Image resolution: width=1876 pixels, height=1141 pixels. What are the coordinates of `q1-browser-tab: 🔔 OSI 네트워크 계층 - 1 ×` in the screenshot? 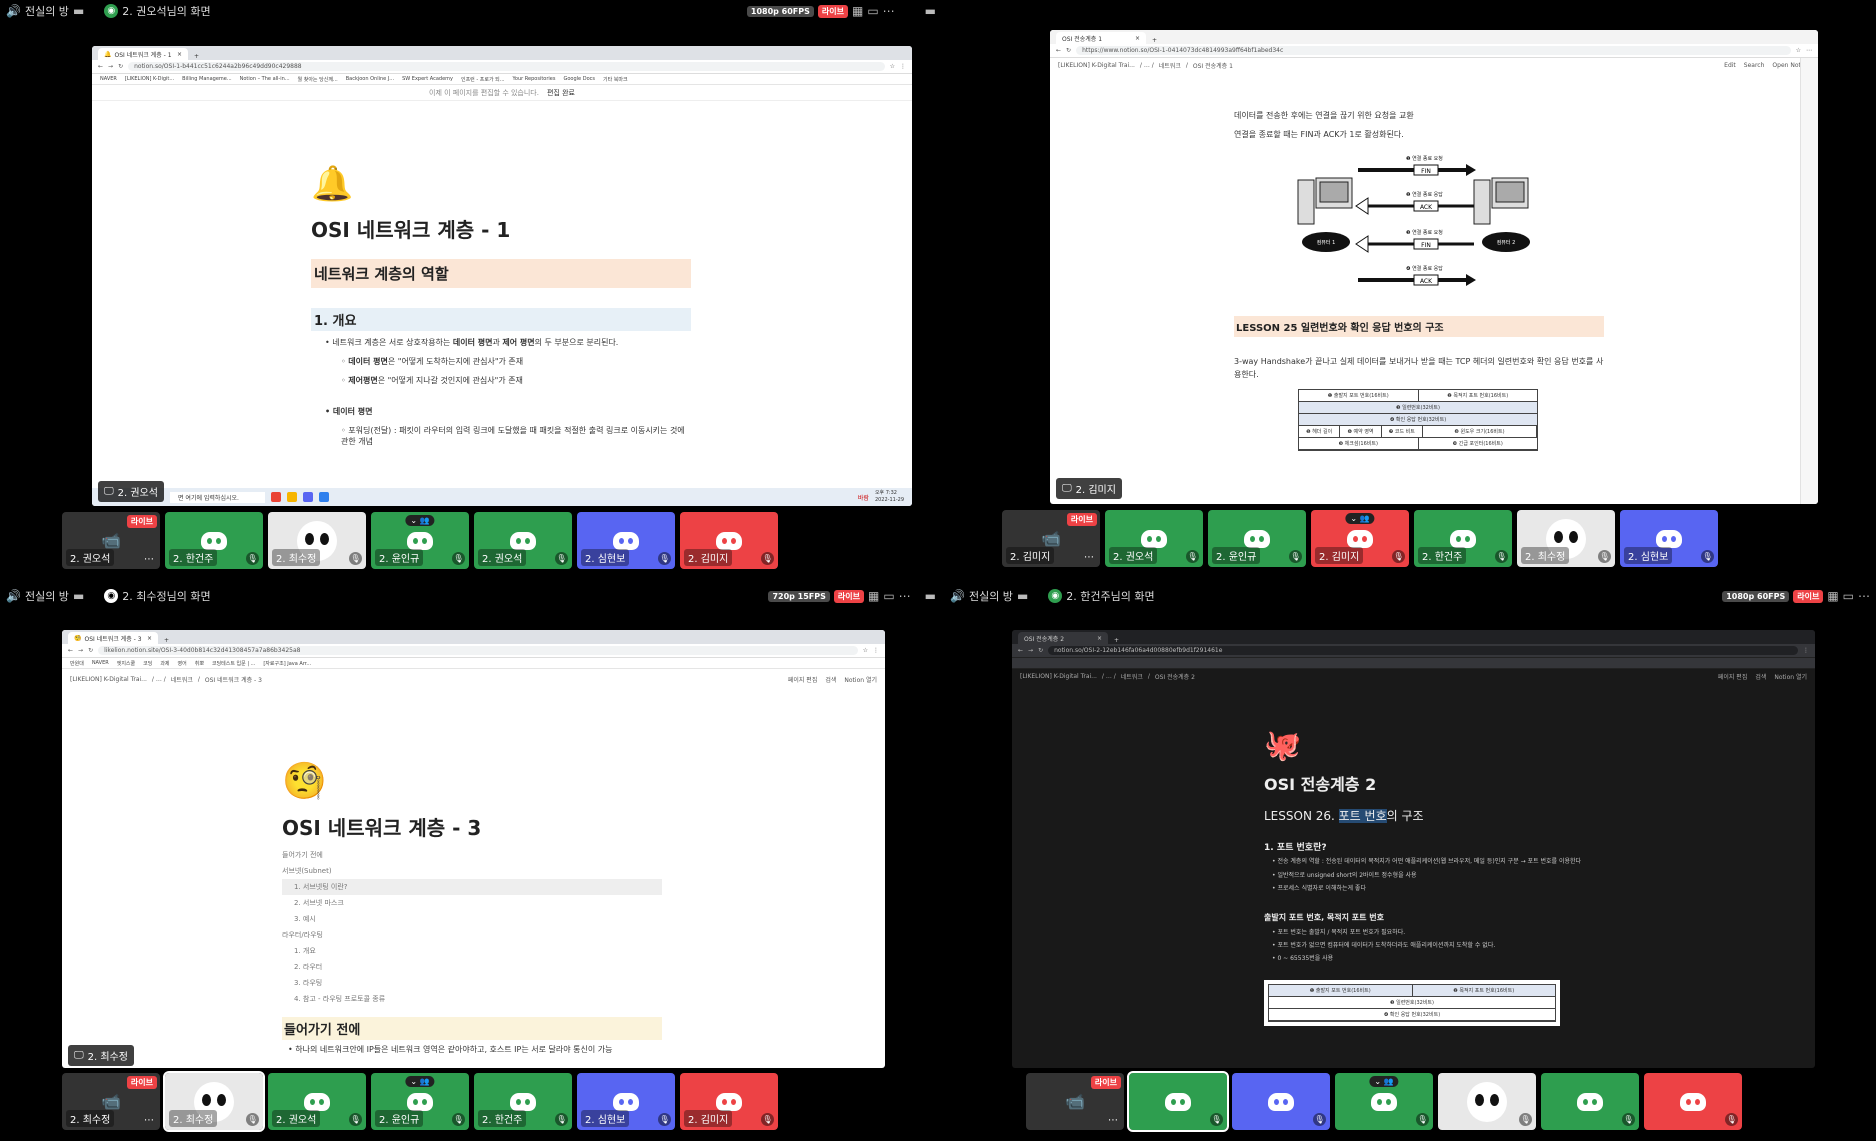 It's located at (143, 54).